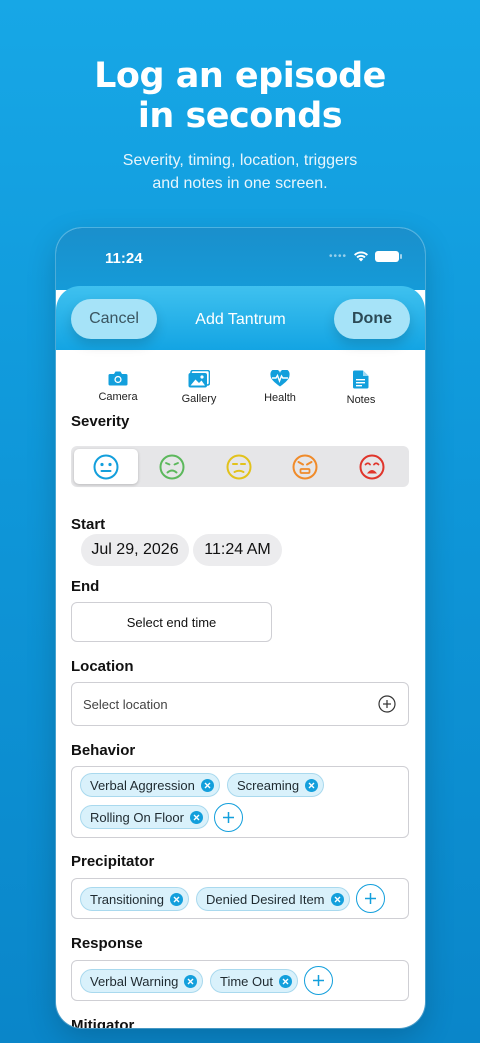 The width and height of the screenshot is (480, 1043). I want to click on gallery-icon, so click(199, 379).